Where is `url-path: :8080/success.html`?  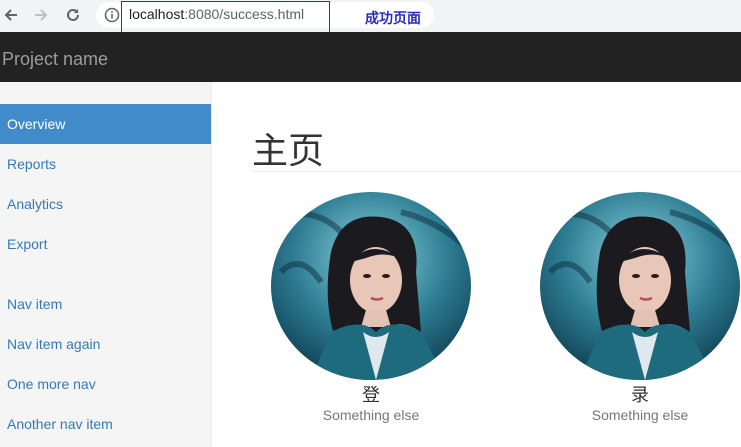
url-path: :8080/success.html is located at coordinates (244, 14).